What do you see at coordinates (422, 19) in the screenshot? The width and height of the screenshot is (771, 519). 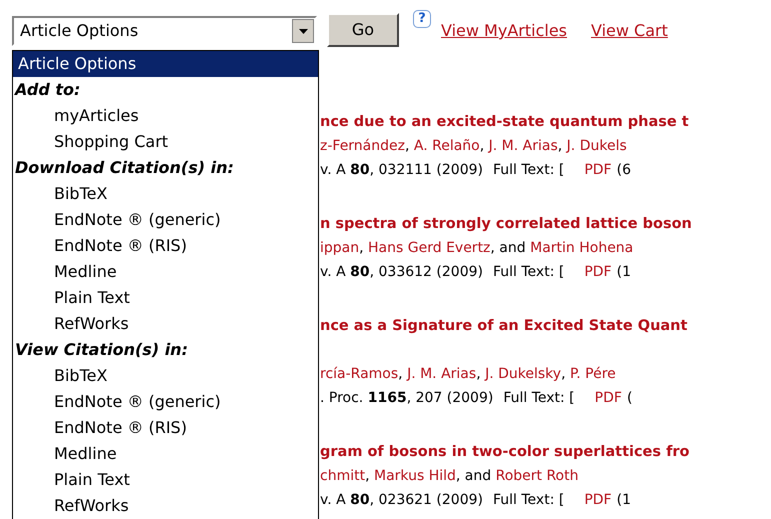 I see `help-icon: ?` at bounding box center [422, 19].